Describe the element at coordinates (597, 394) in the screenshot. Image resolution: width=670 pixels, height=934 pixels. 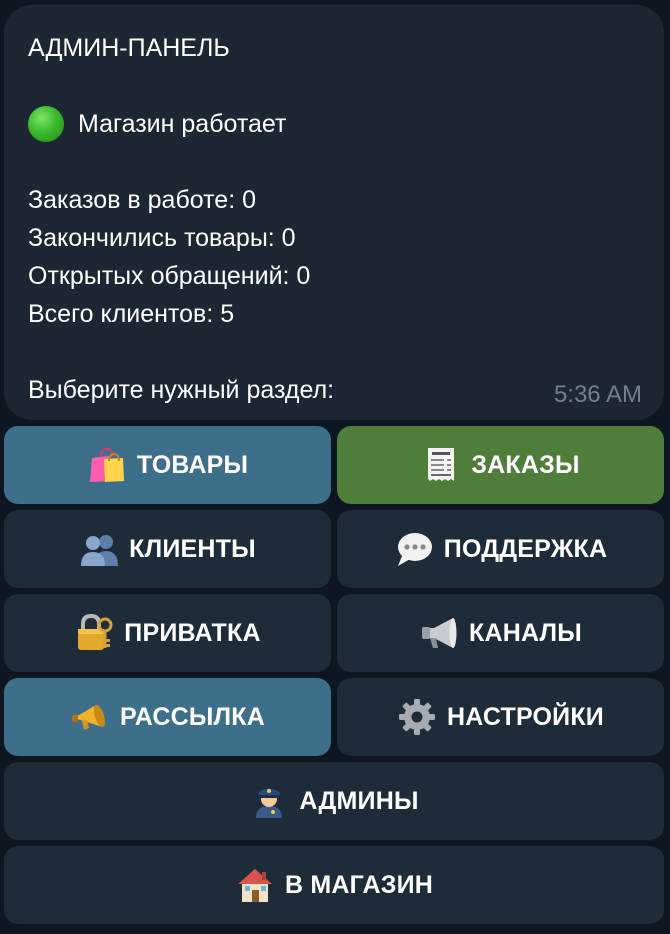
I see `message-timestamp: 5:36 AM` at that location.